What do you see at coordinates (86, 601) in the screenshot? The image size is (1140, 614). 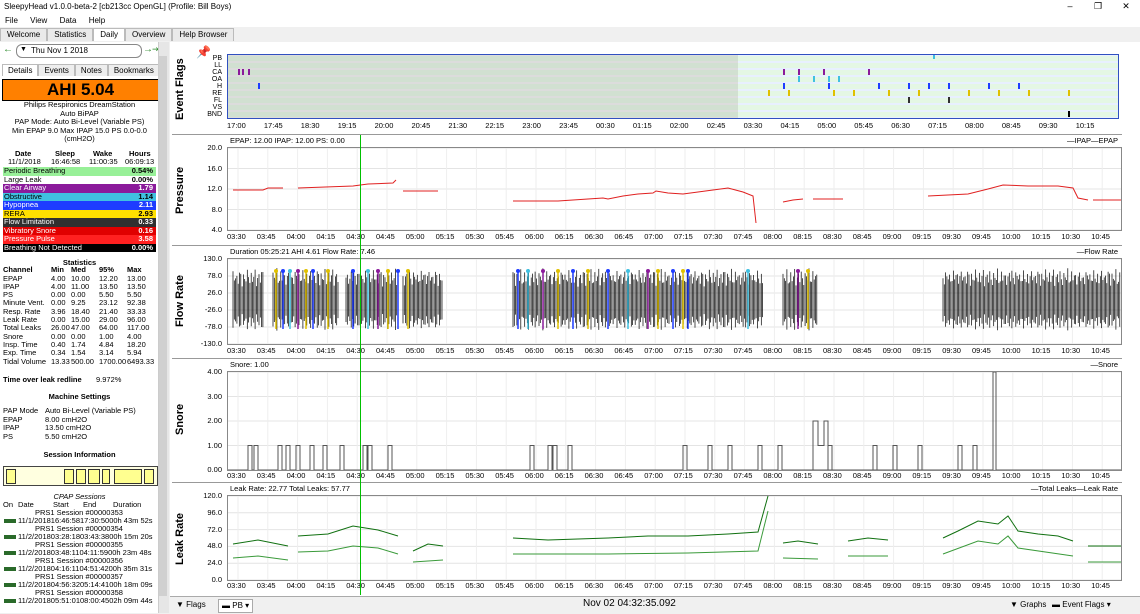 I see `session-row: 11/2/201805:51:0108:00:4502h 09m 44s` at bounding box center [86, 601].